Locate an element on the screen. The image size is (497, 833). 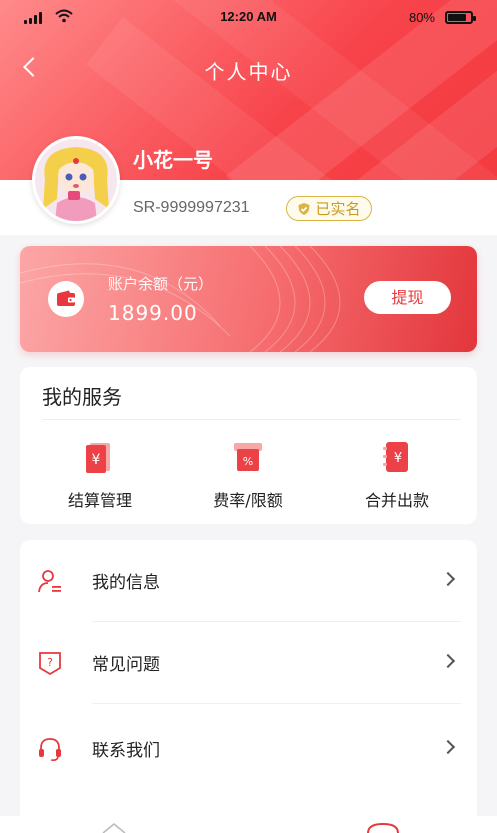
faq-icon: ? is located at coordinates (50, 664).